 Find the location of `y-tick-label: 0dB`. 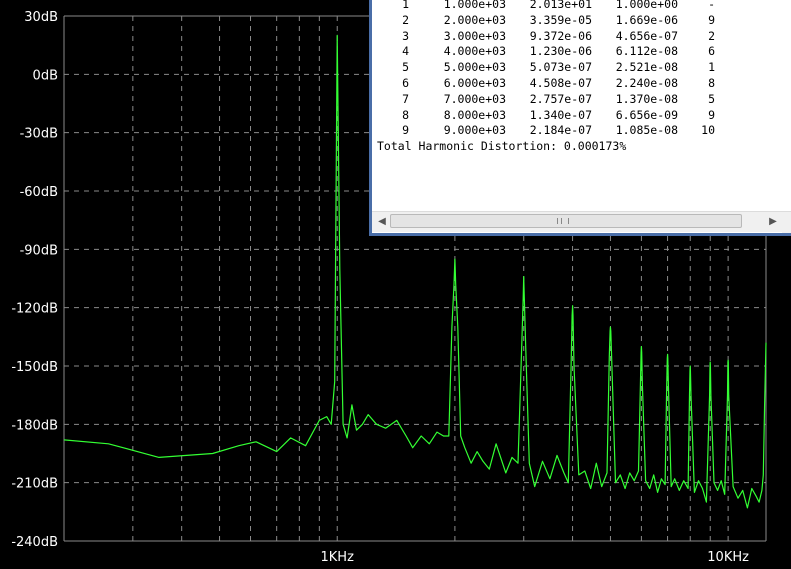

y-tick-label: 0dB is located at coordinates (45, 75).